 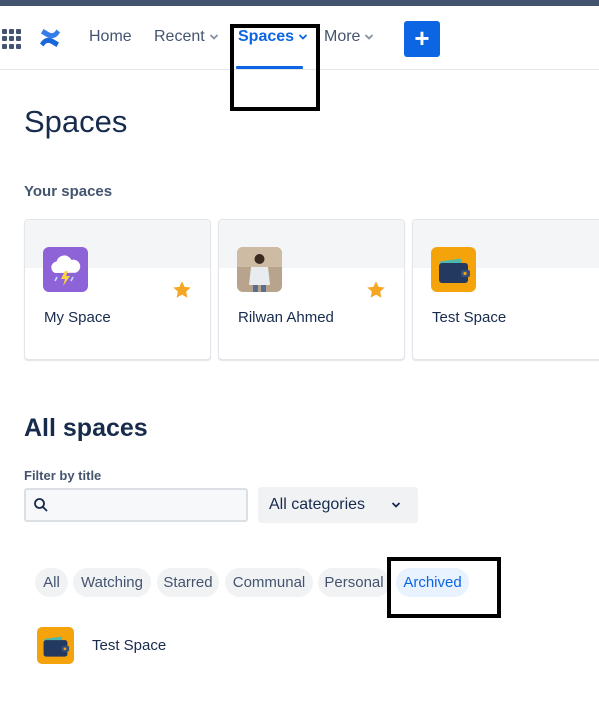 I want to click on nav-recent: Recent, so click(x=186, y=37).